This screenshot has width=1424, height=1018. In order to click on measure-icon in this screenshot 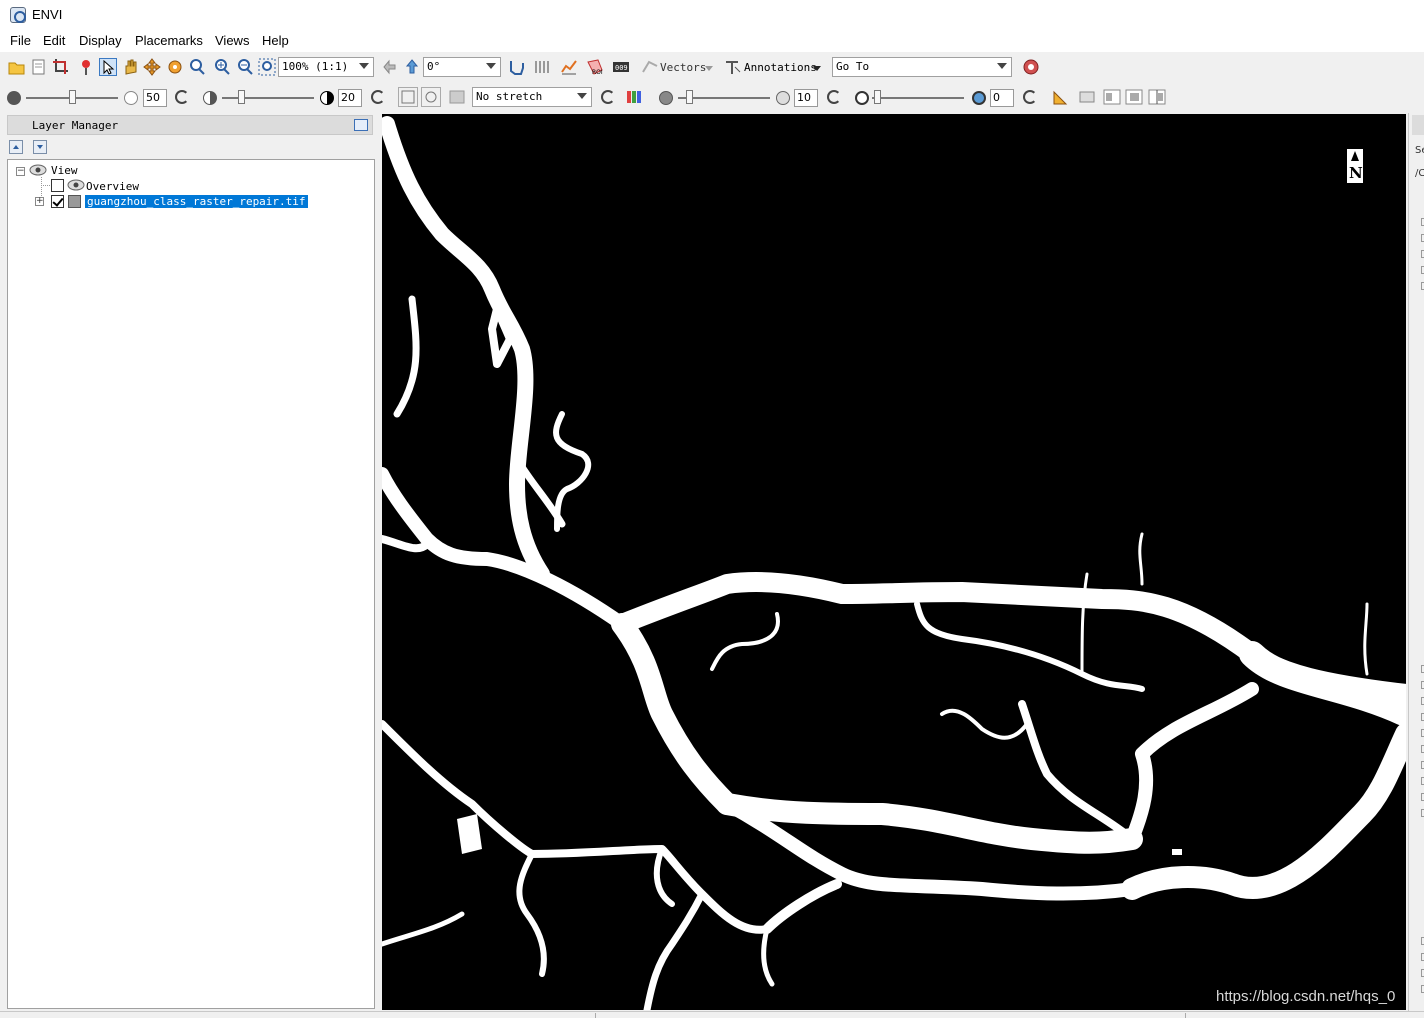, I will do `click(1061, 97)`.